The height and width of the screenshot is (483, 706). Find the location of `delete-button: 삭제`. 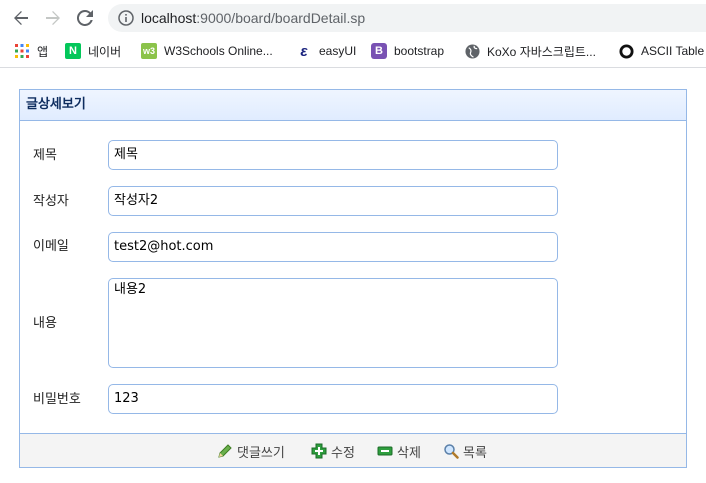

delete-button: 삭제 is located at coordinates (399, 451).